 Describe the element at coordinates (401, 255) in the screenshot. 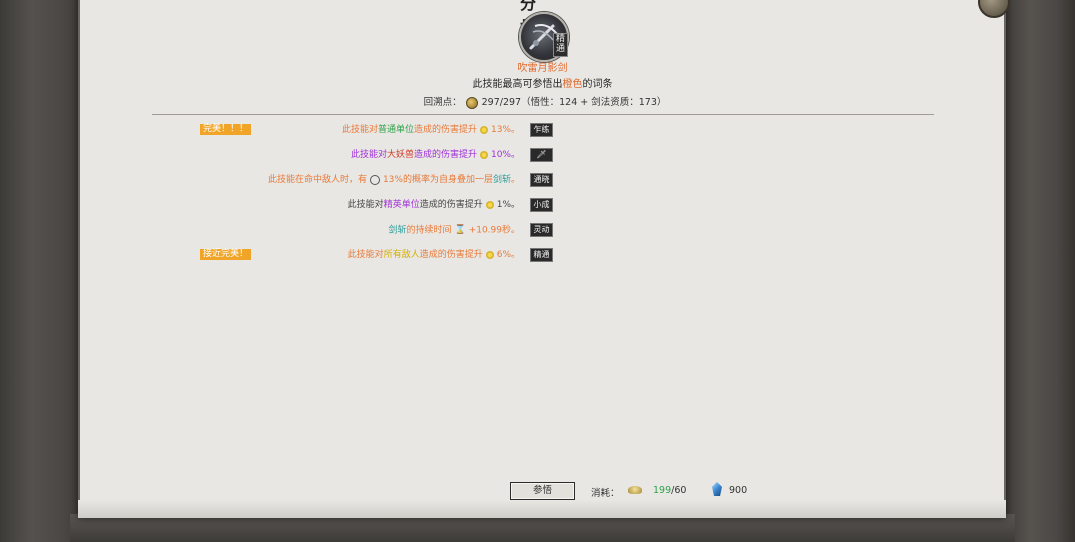

I see `entry-segment: 所有敌人` at that location.